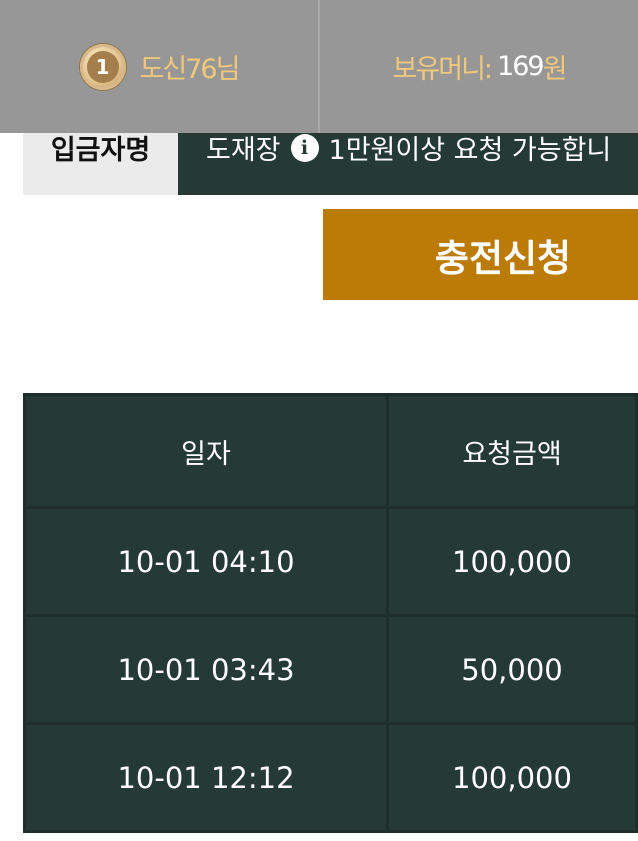 Image resolution: width=638 pixels, height=841 pixels. Describe the element at coordinates (512, 669) in the screenshot. I see `row-amount: 50,000` at that location.